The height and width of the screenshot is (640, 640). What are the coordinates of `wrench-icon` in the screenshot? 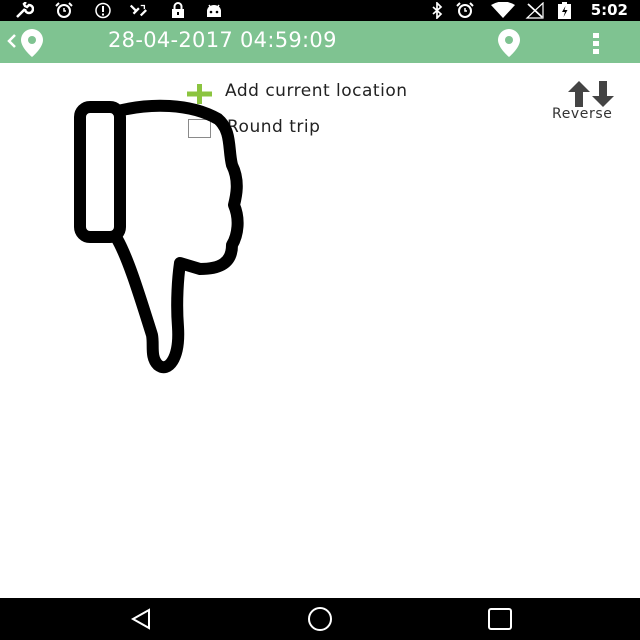 It's located at (25, 10).